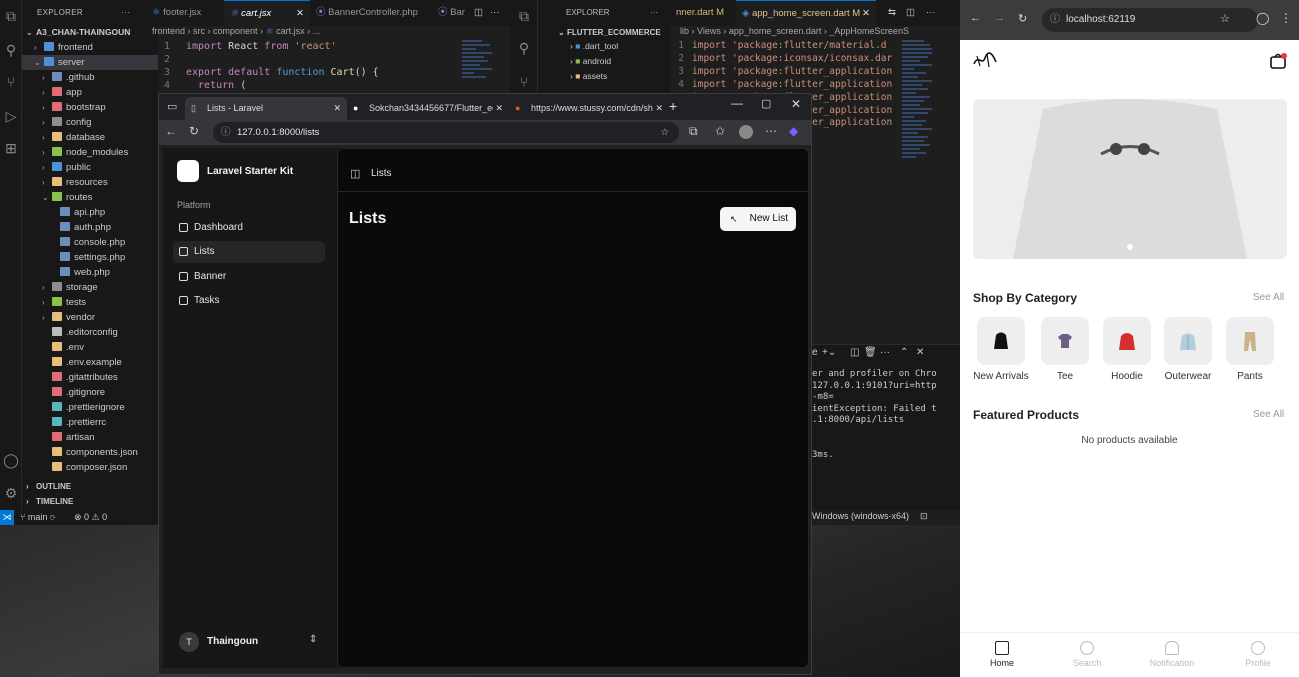  I want to click on favorites-icon: ✩, so click(720, 131).